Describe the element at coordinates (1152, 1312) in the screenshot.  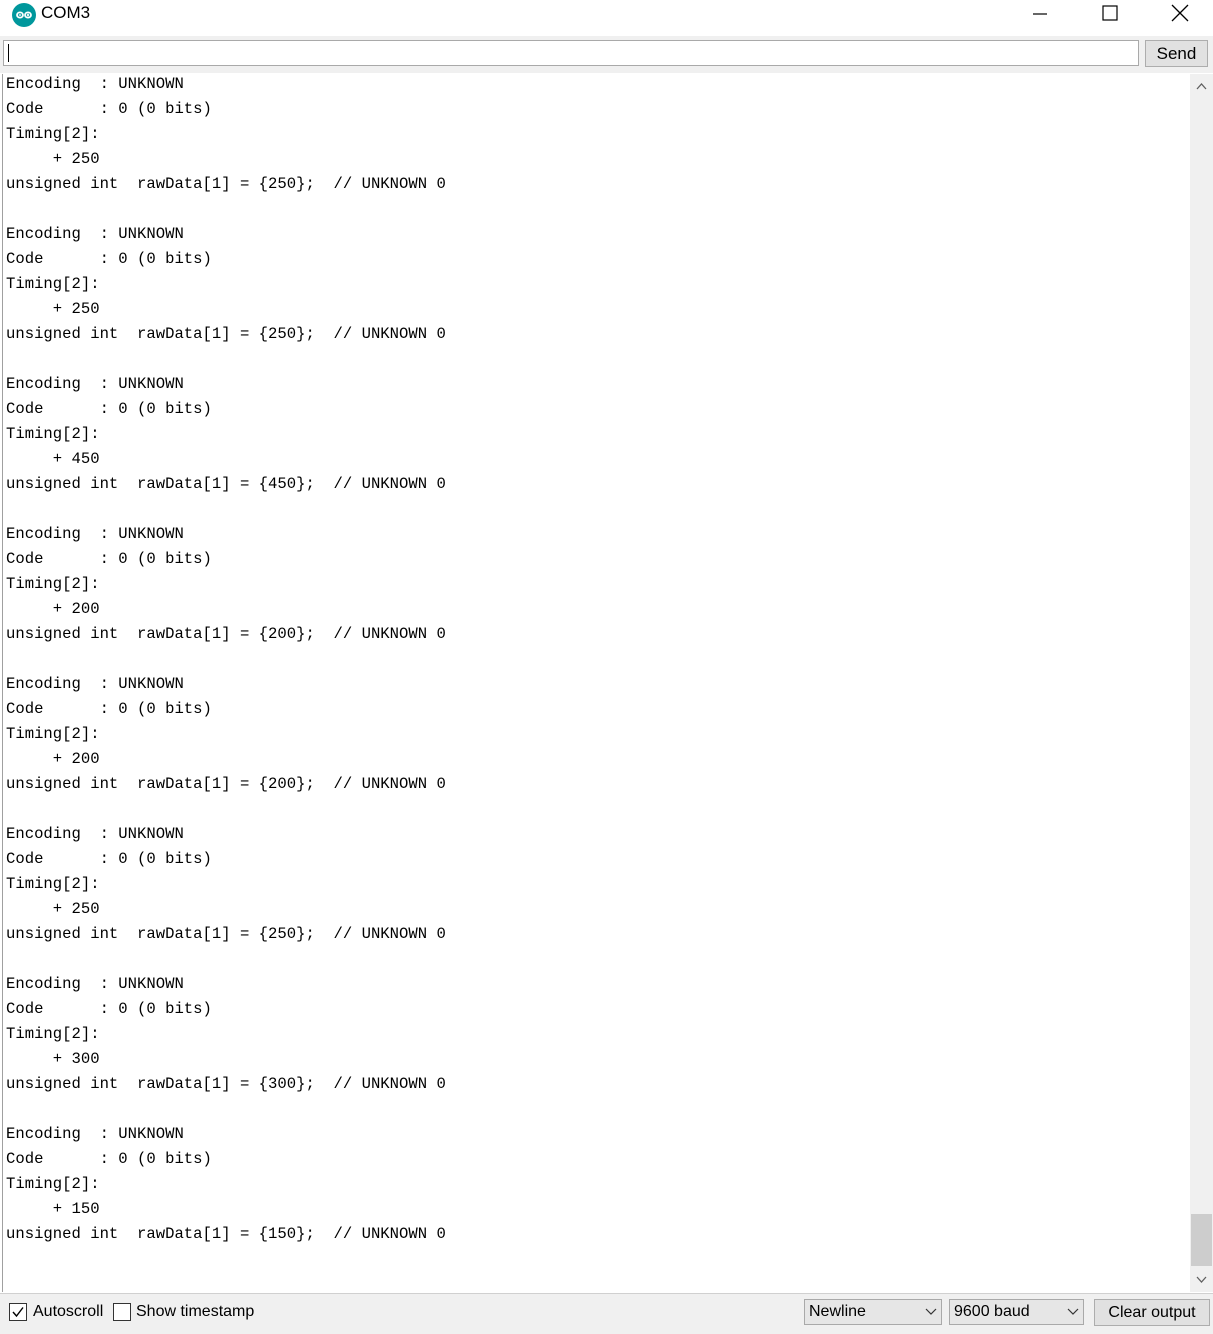
I see `clear-output-button: Clear output` at that location.